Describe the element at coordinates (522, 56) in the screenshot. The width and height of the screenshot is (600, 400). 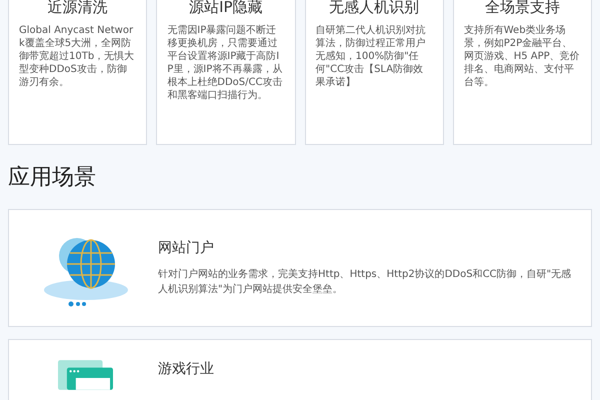
I see `feature-description: 支持所有Web类业务场景，例如P2P金融平台、网页游戏、H5 APP、竞价排名、电商网站、支付平台等。` at that location.